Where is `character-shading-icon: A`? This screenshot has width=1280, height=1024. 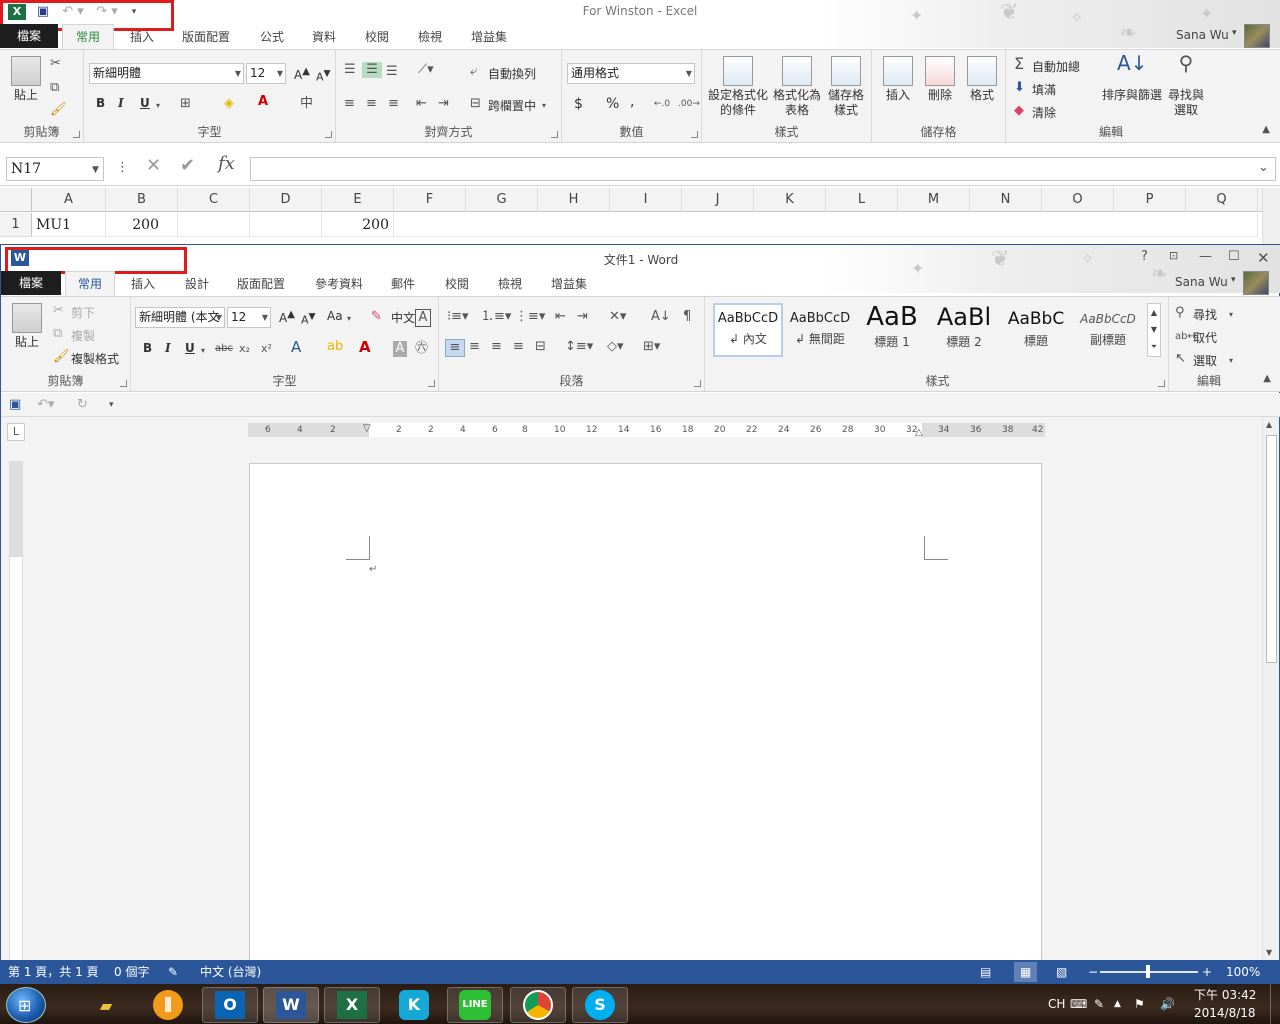 character-shading-icon: A is located at coordinates (400, 349).